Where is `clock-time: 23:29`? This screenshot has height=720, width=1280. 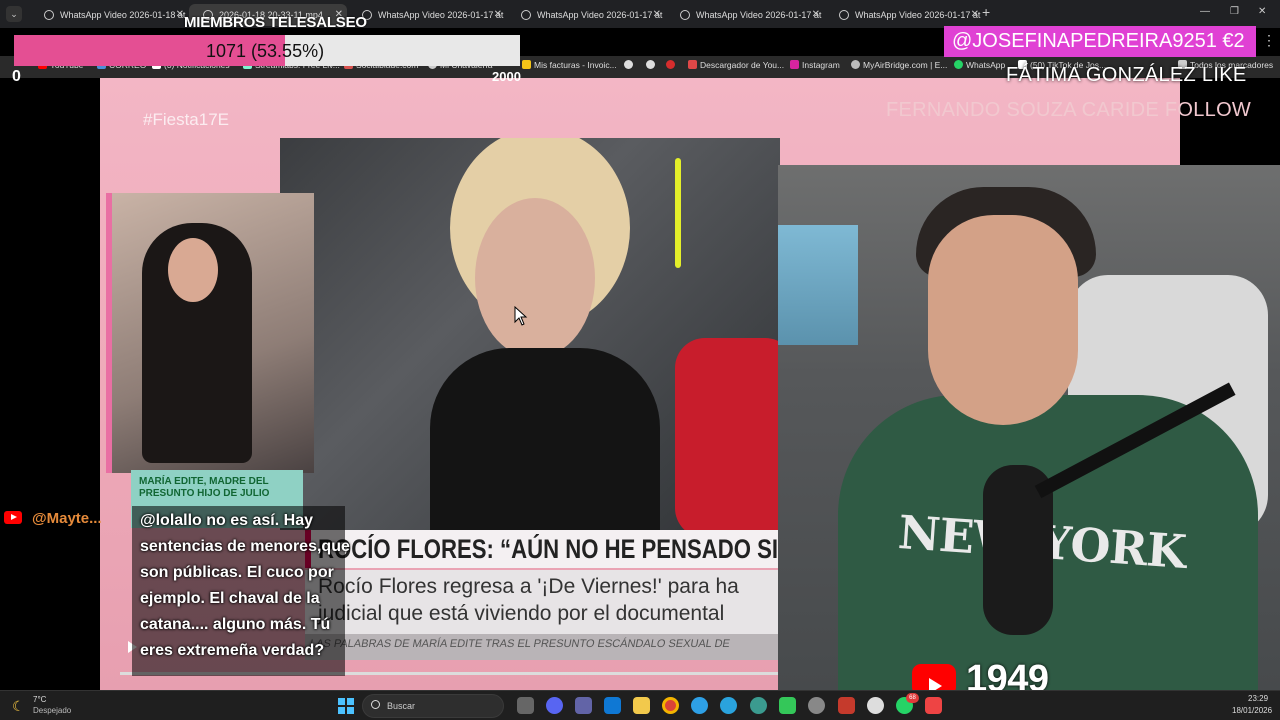
clock-time: 23:29 is located at coordinates (1258, 698).